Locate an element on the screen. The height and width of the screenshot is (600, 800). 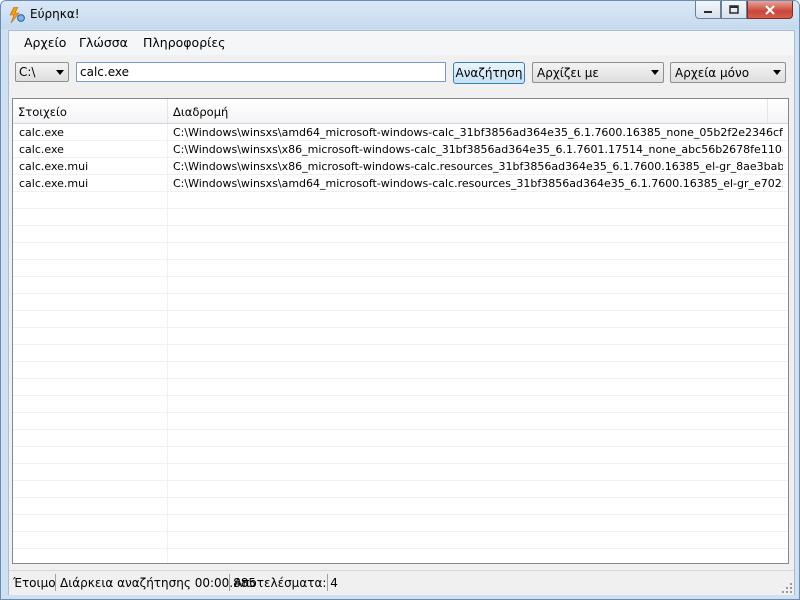
menu-bar: Αρχείο Γλώσσα Πληροφορίες is located at coordinates (401, 43).